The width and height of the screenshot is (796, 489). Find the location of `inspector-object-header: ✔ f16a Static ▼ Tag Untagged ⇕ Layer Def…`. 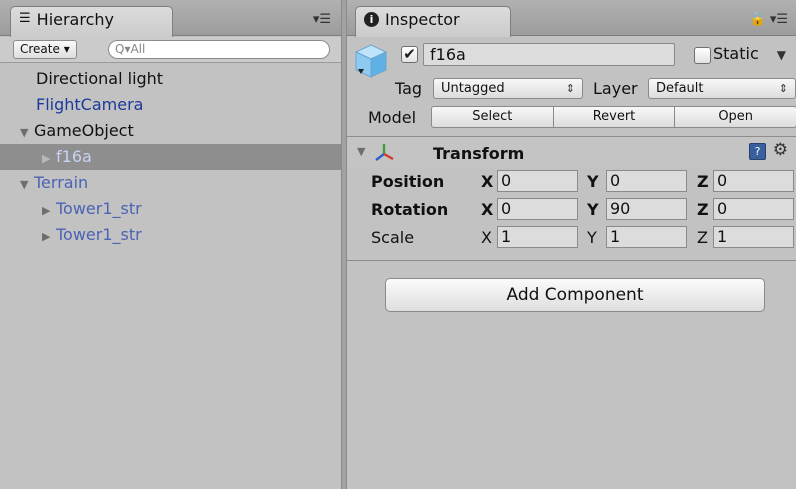

inspector-object-header: ✔ f16a Static ▼ Tag Untagged ⇕ Layer Def… is located at coordinates (571, 86).